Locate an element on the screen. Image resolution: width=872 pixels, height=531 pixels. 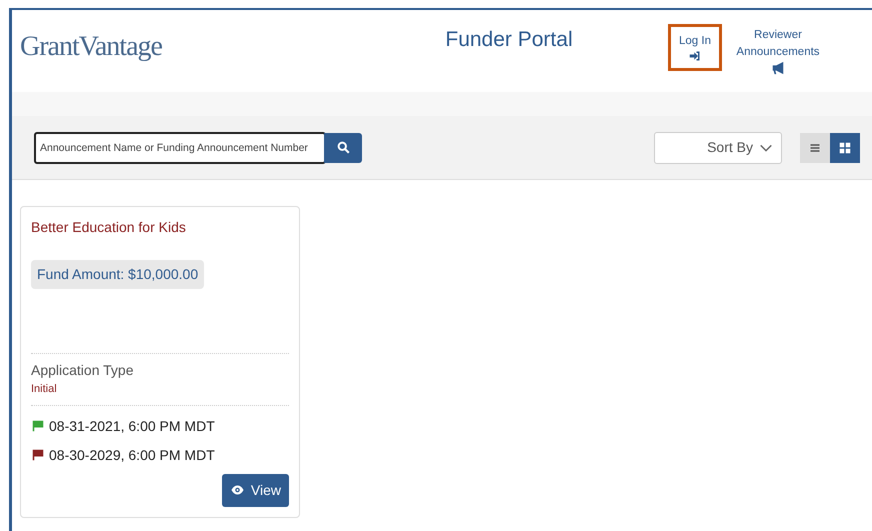
nav-link: Log In is located at coordinates (695, 47).